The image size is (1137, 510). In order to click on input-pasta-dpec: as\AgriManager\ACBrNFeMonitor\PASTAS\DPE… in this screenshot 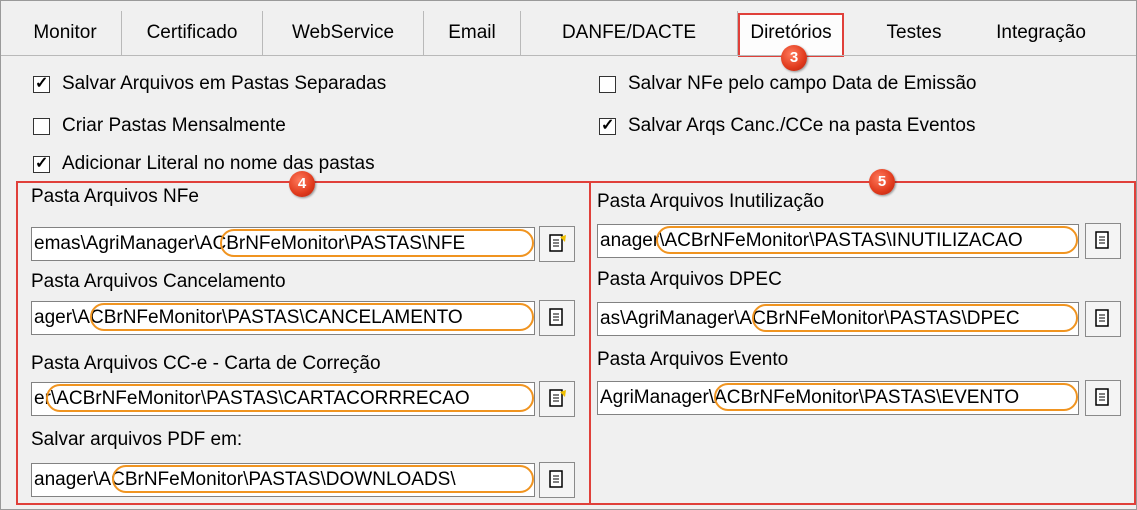, I will do `click(838, 319)`.